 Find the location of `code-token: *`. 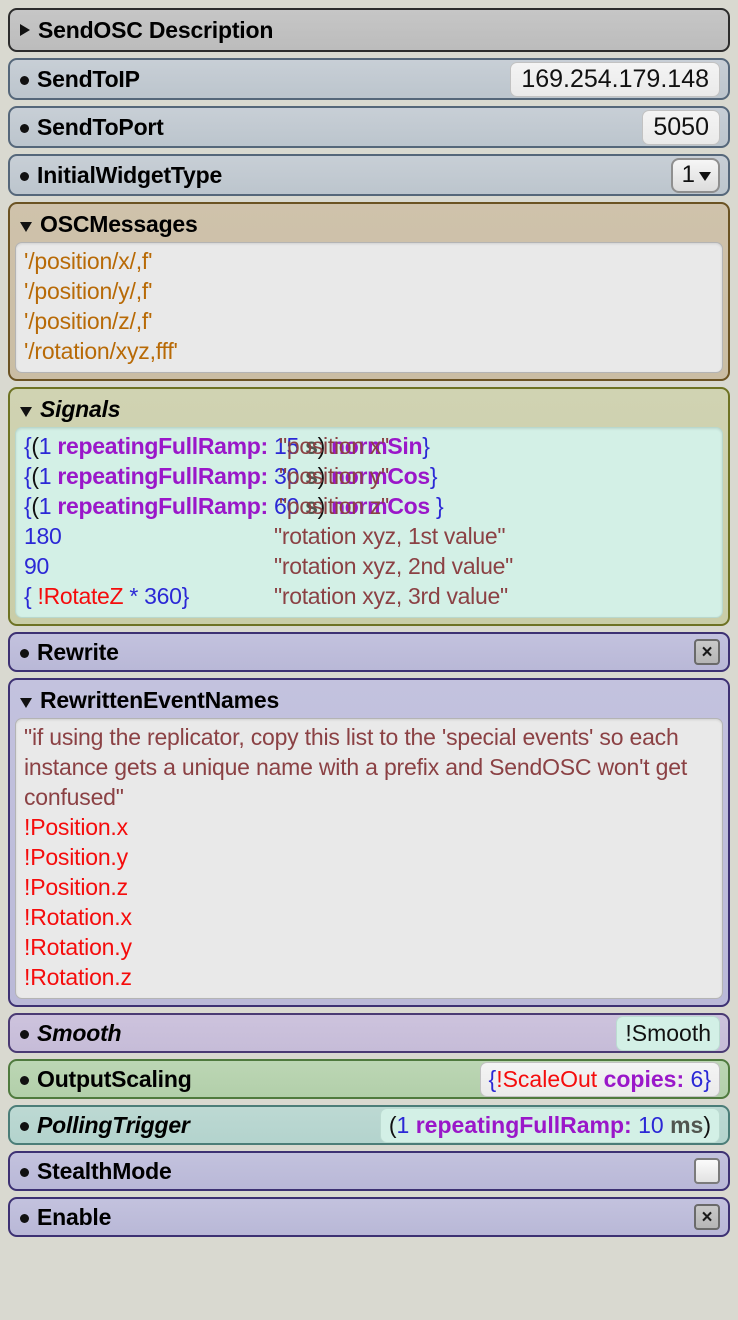

code-token: * is located at coordinates (134, 596).